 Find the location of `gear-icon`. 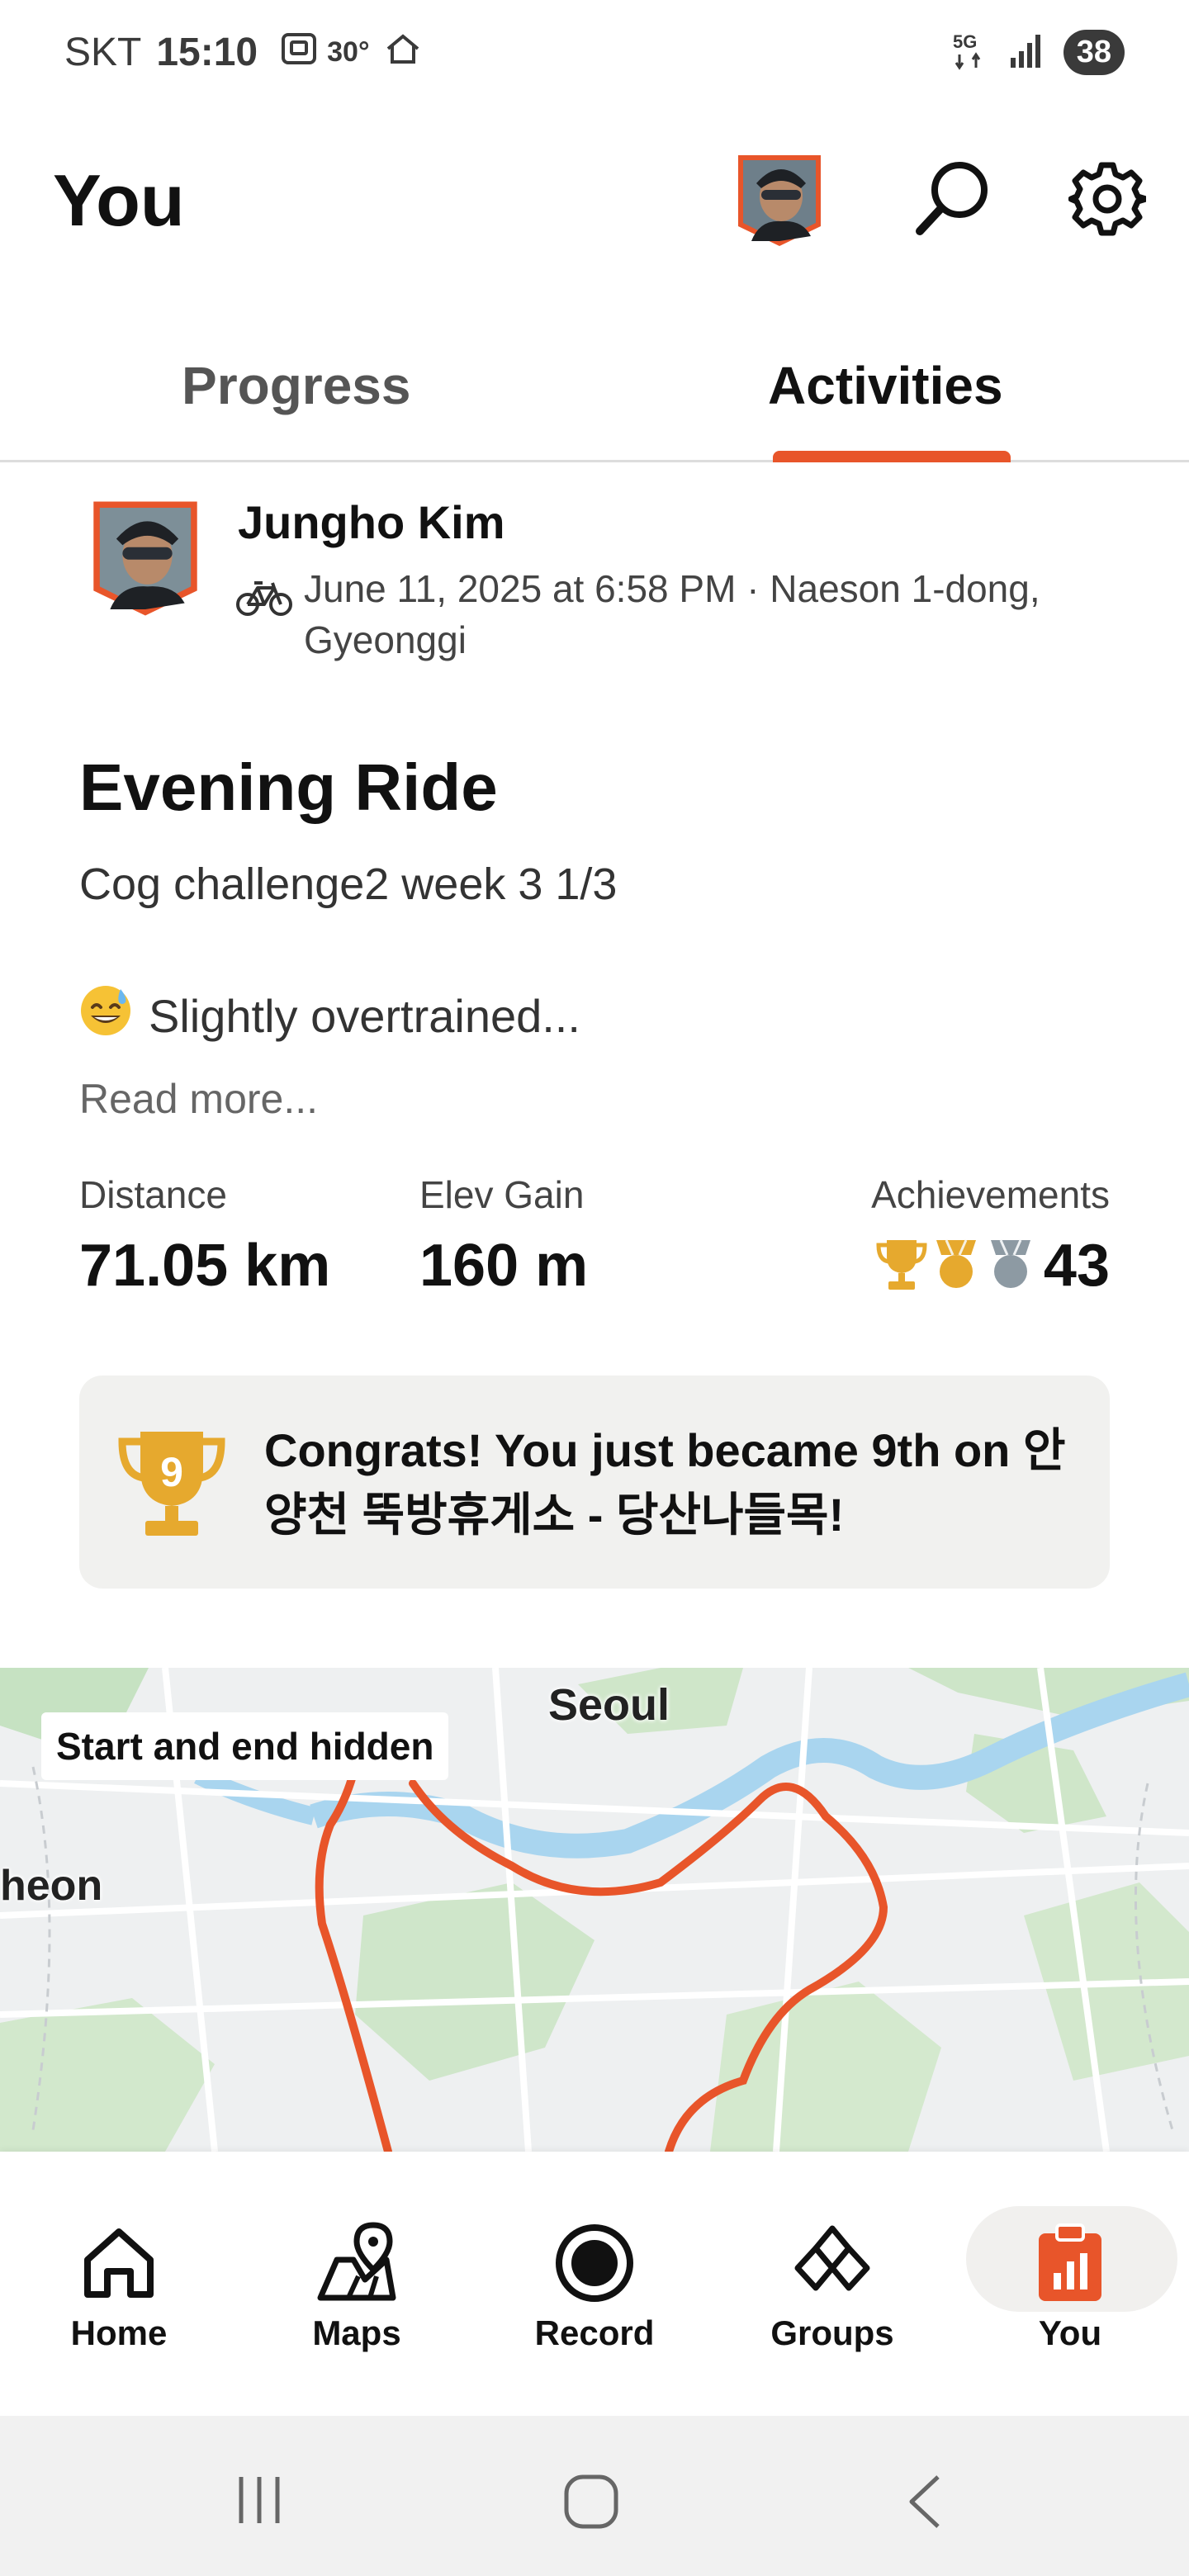

gear-icon is located at coordinates (1108, 199).